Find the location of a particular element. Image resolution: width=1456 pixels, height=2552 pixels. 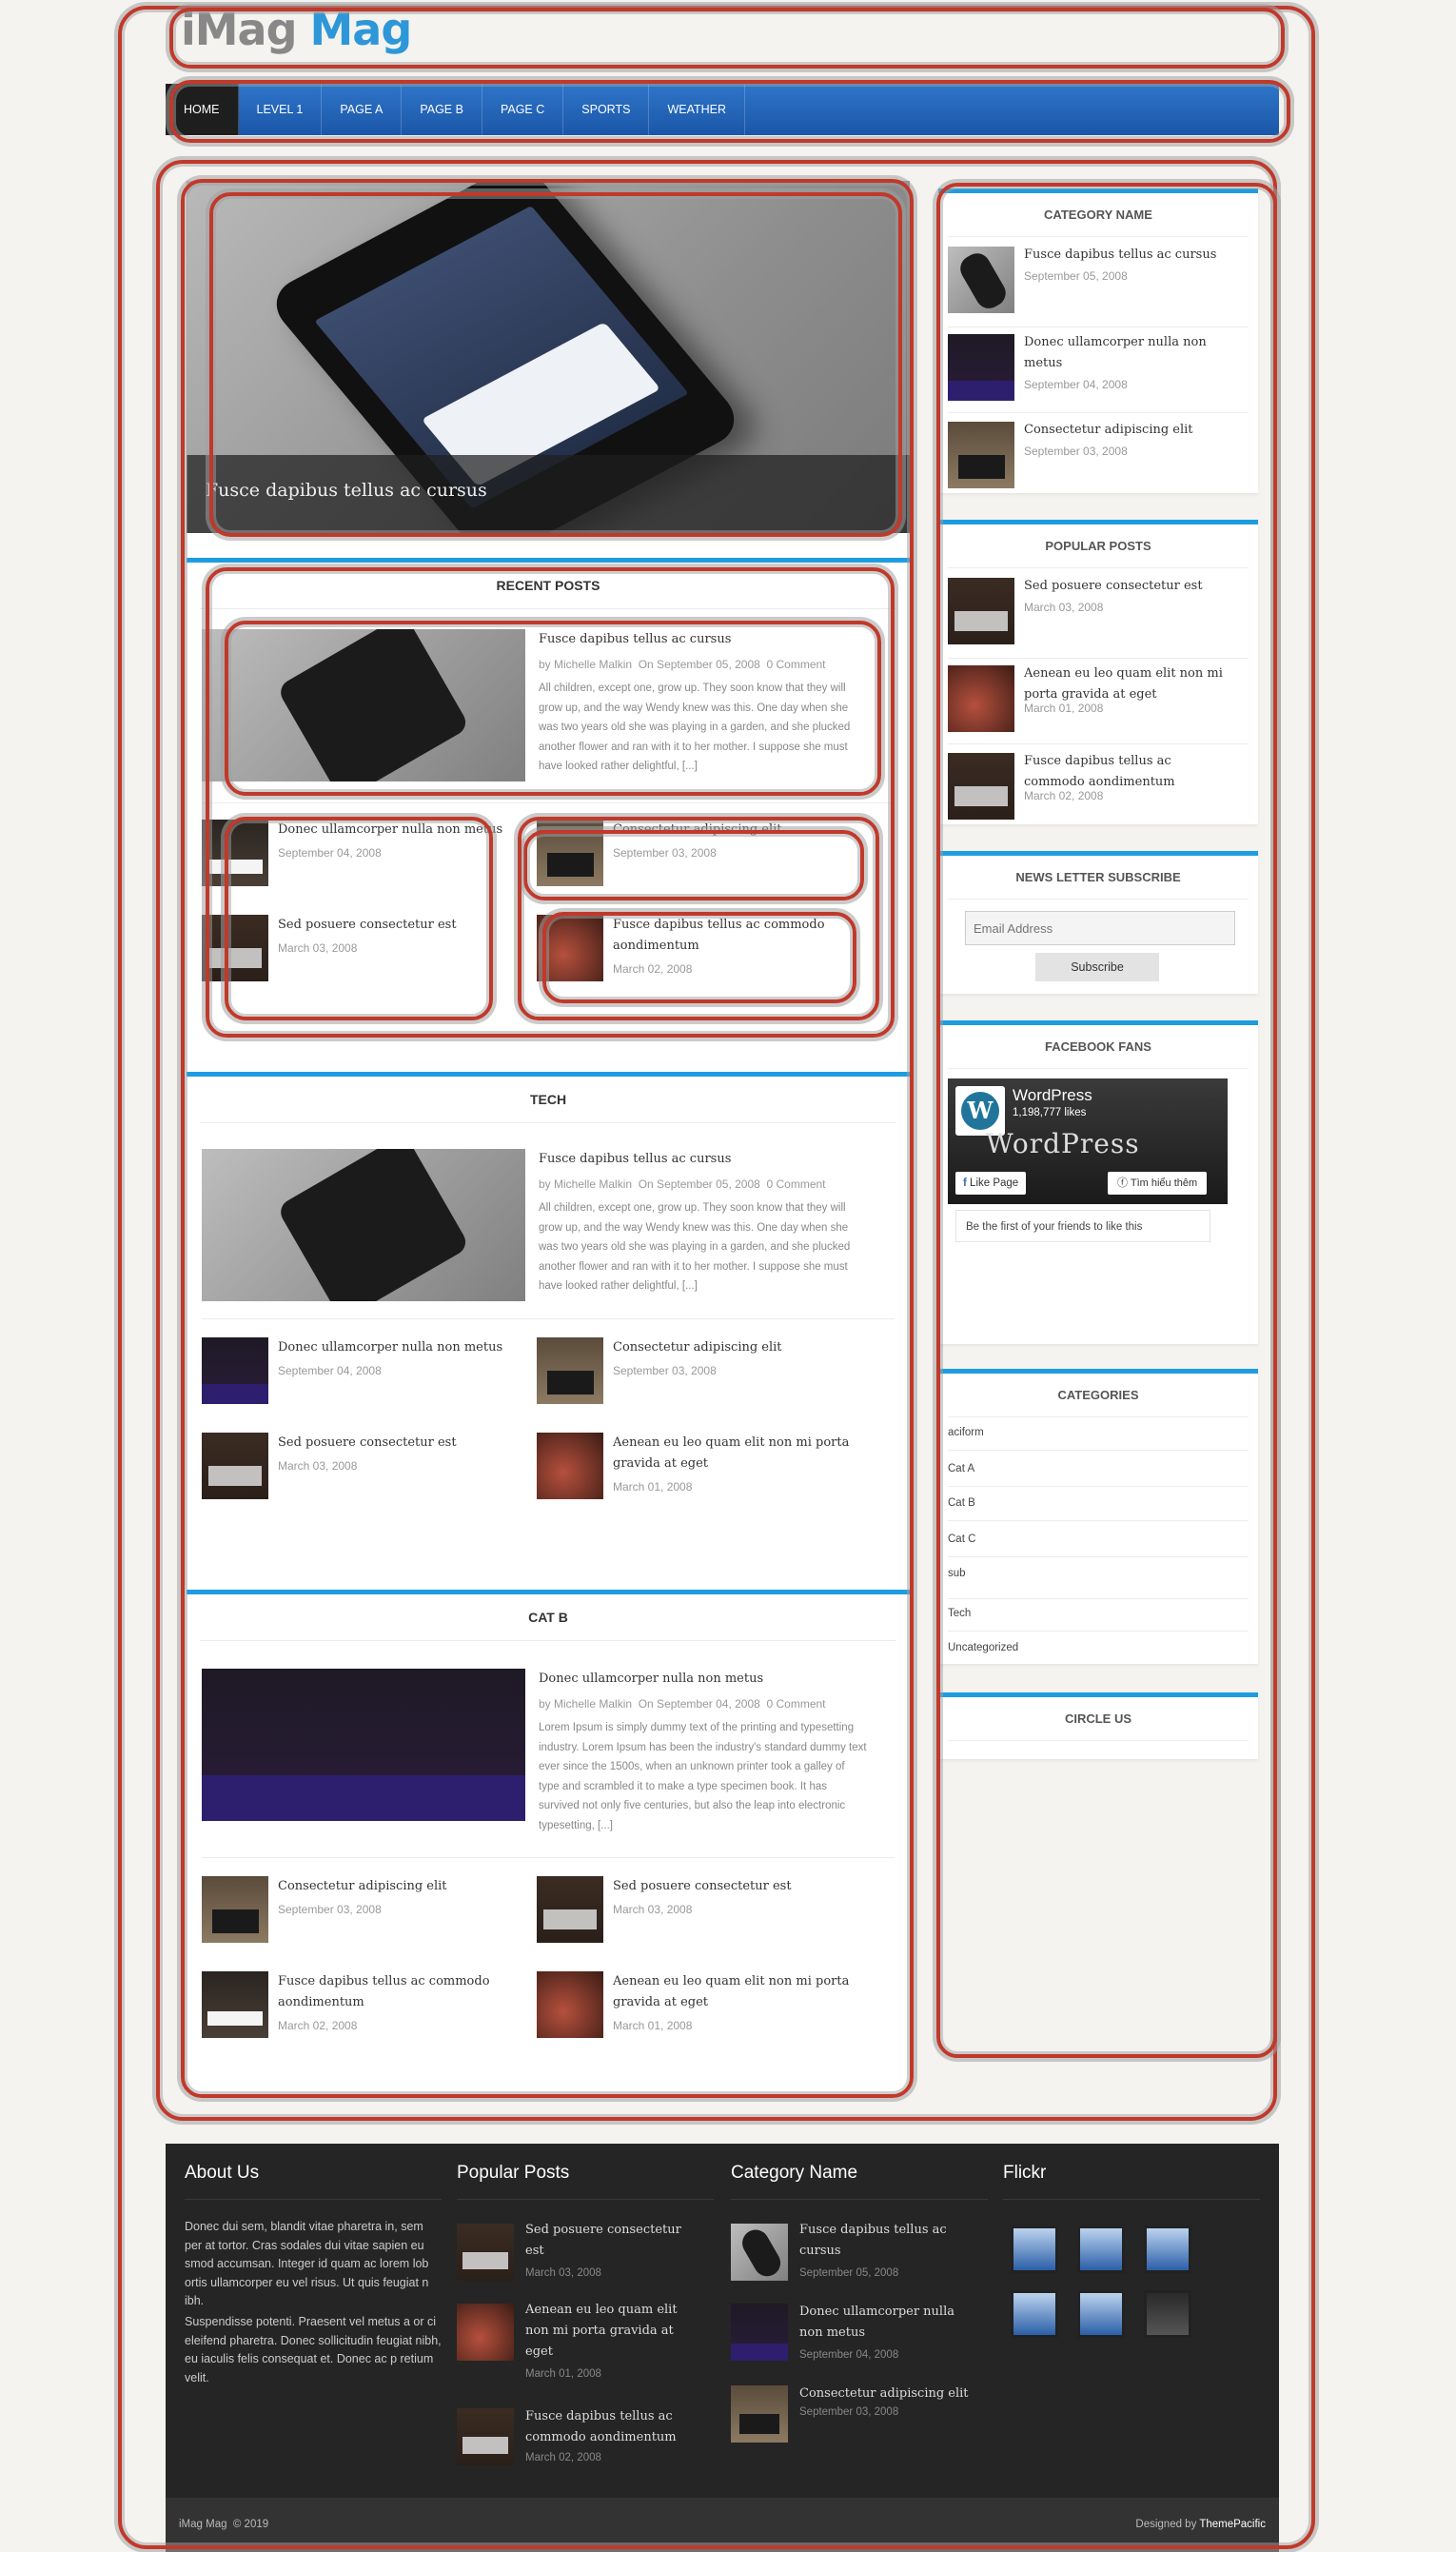

widget-heading: NEWS LETTER SUBSCRIBE is located at coordinates (1098, 878).